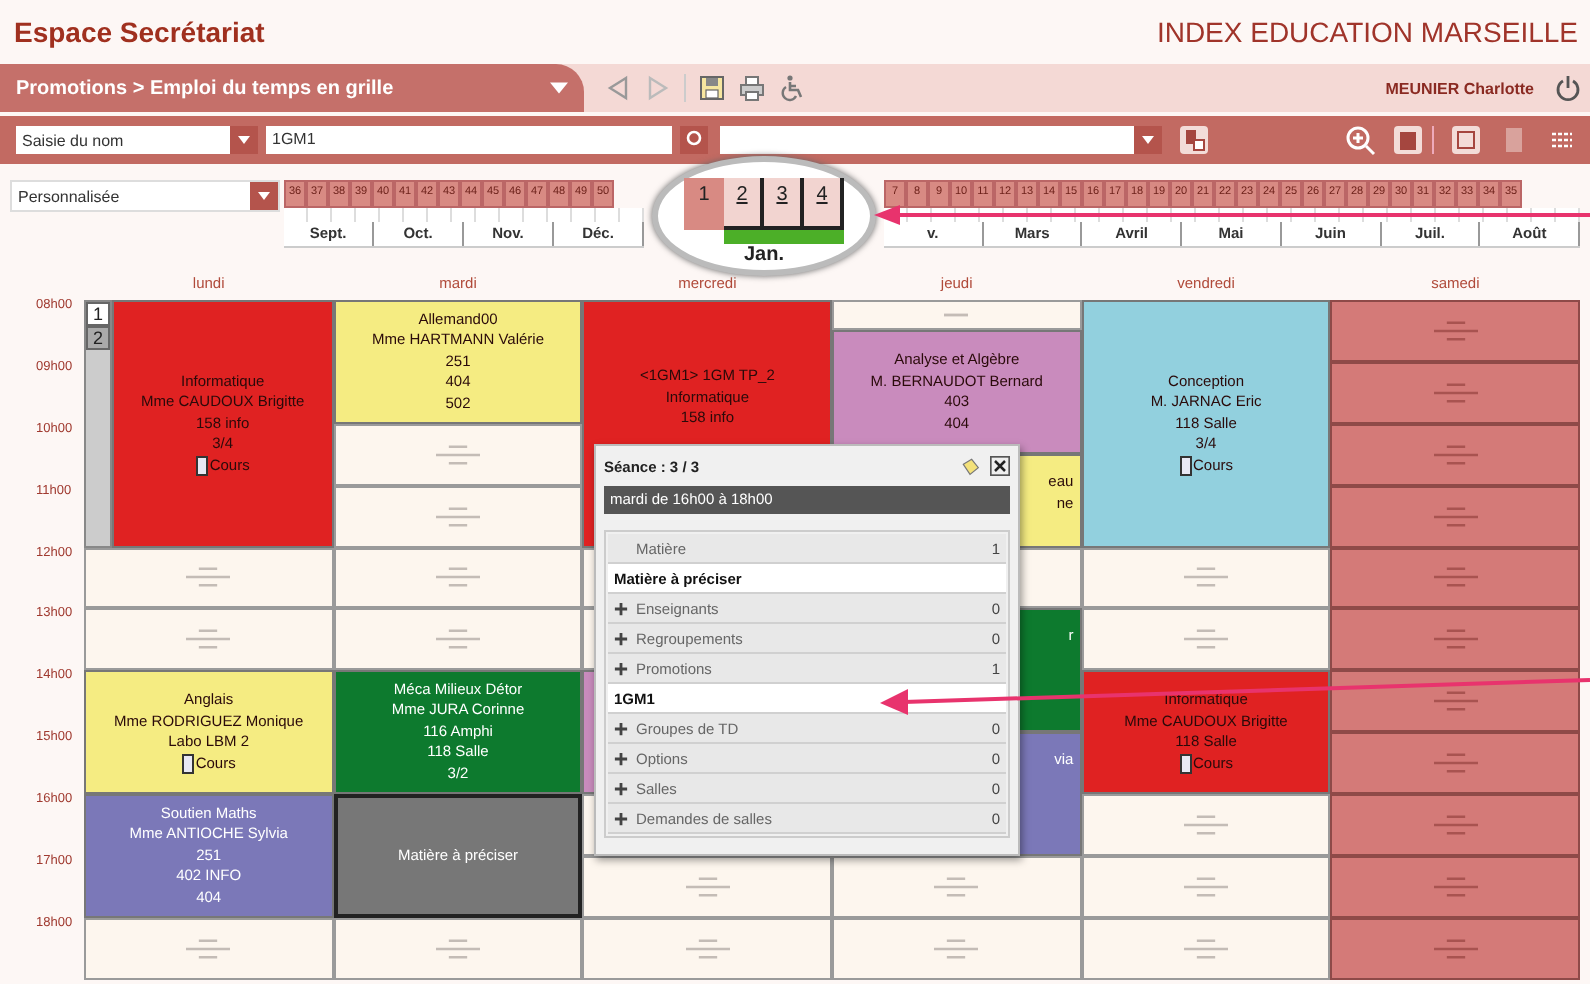 This screenshot has height=984, width=1590. What do you see at coordinates (1000, 466) in the screenshot?
I see `close-icon` at bounding box center [1000, 466].